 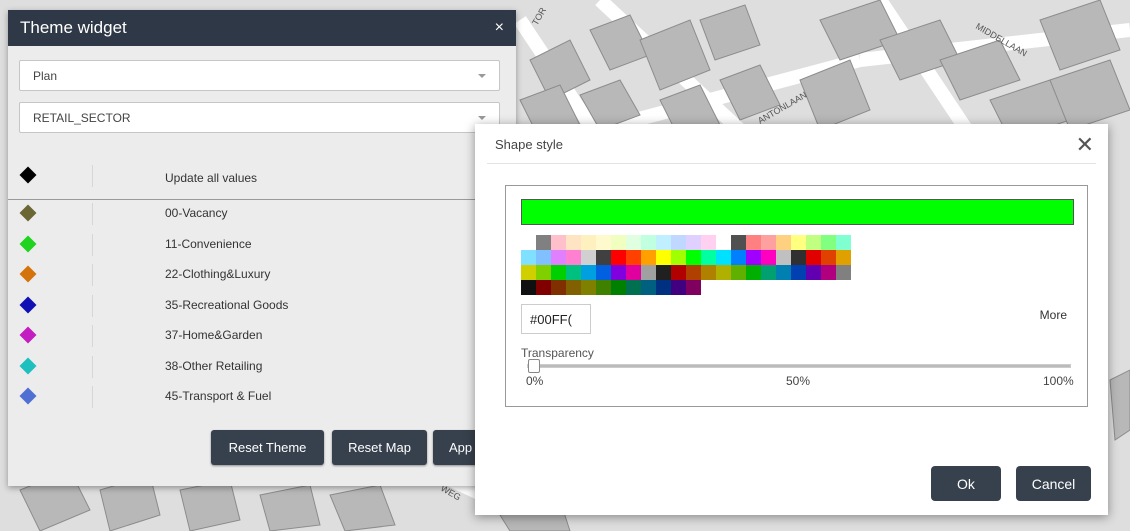 What do you see at coordinates (262, 279) in the screenshot?
I see `theme-item-row: 22-Clothing&Luxury` at bounding box center [262, 279].